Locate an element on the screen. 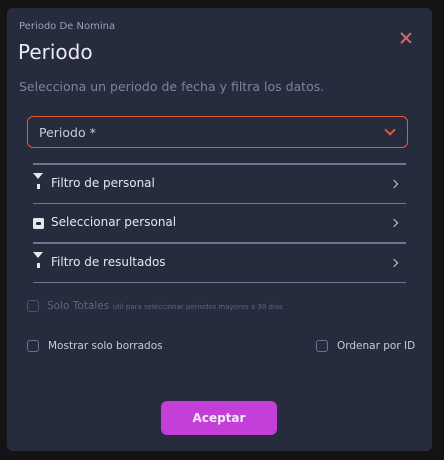 This screenshot has height=460, width=444. menu-item-label: Seleccionar personal is located at coordinates (114, 222).